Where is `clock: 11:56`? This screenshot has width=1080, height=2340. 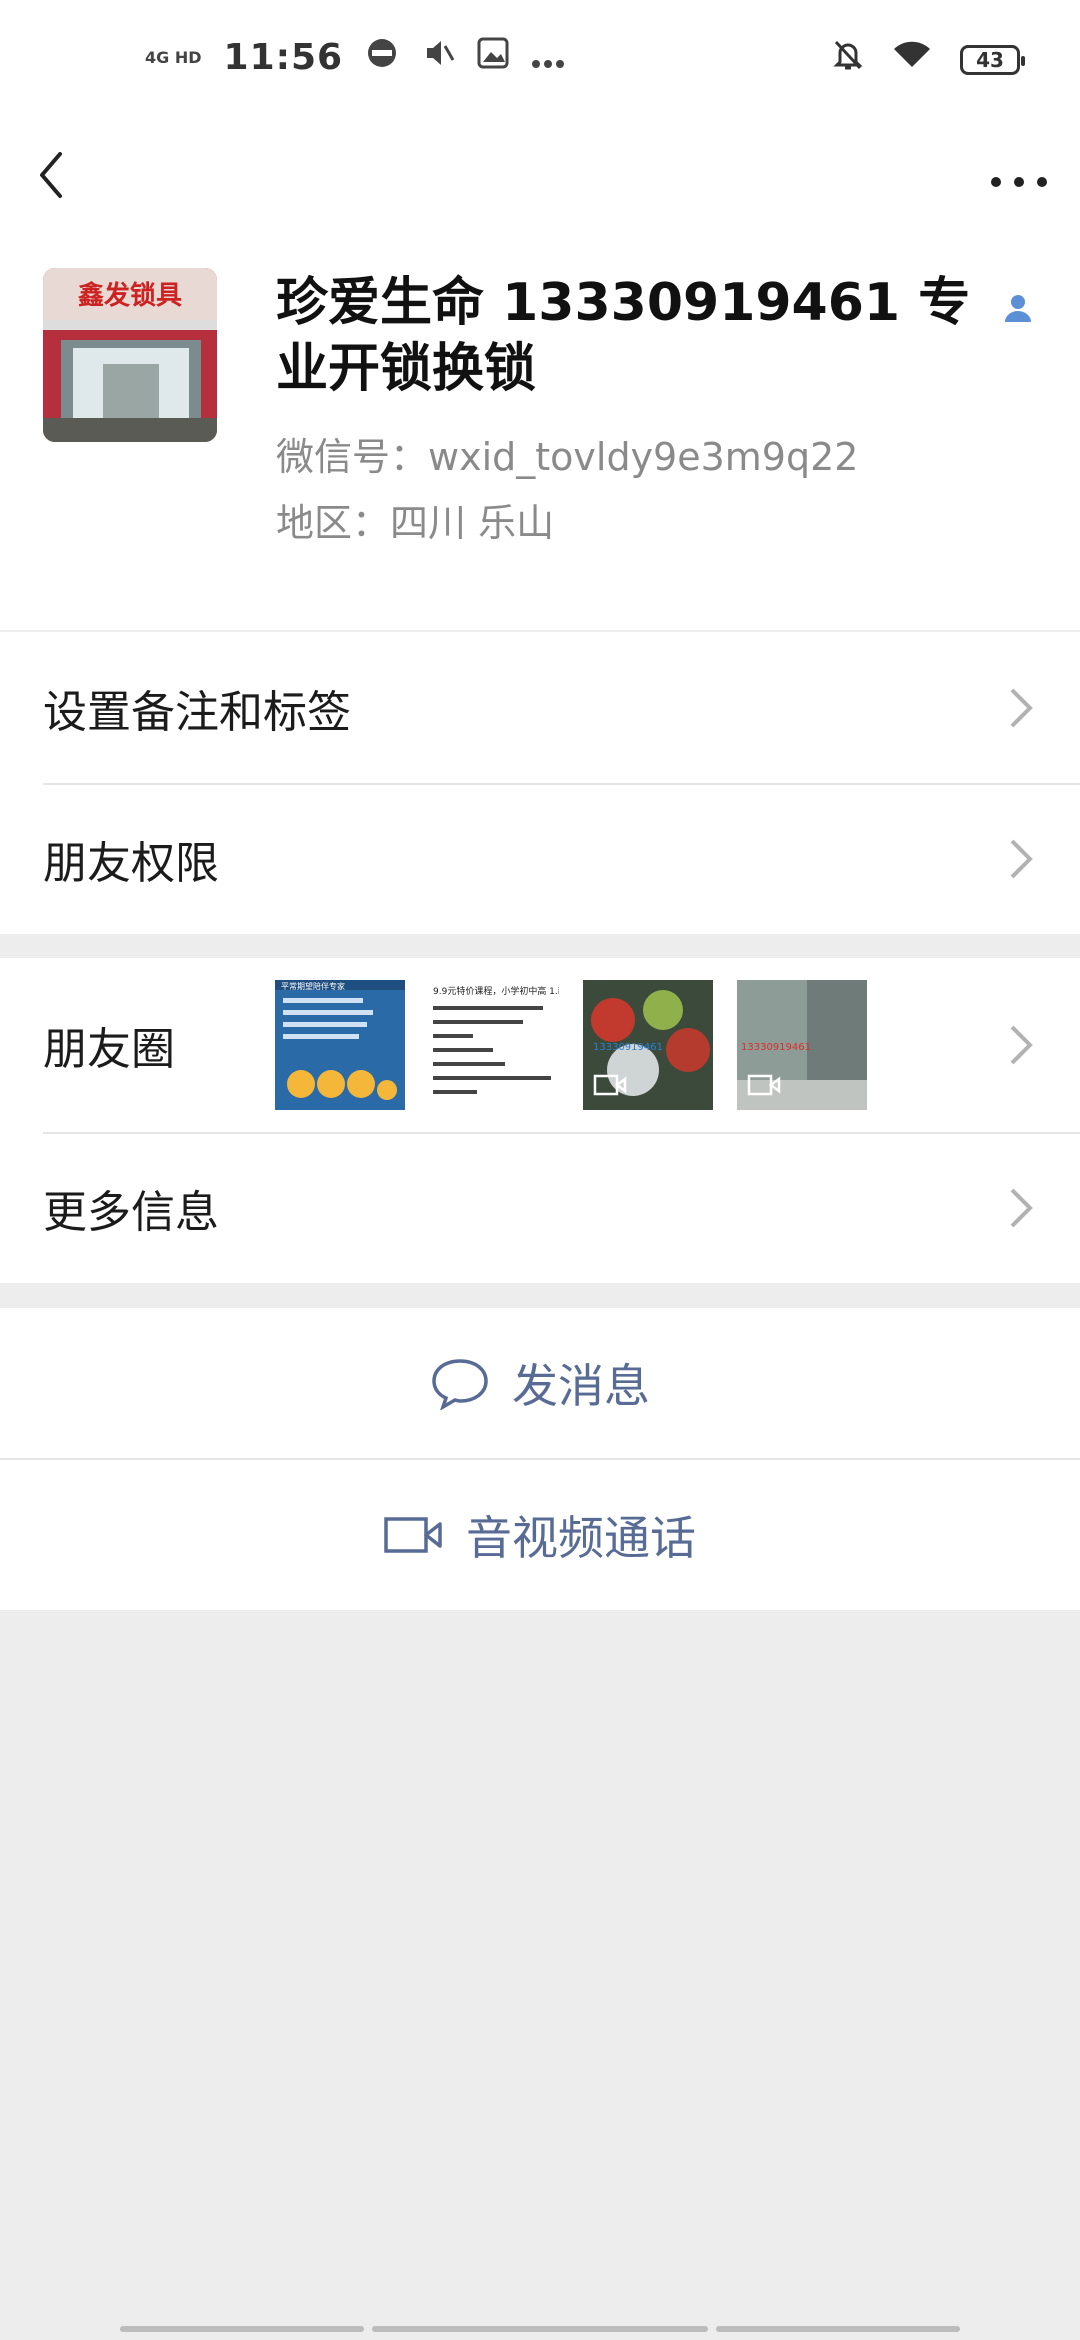
clock: 11:56 is located at coordinates (283, 57).